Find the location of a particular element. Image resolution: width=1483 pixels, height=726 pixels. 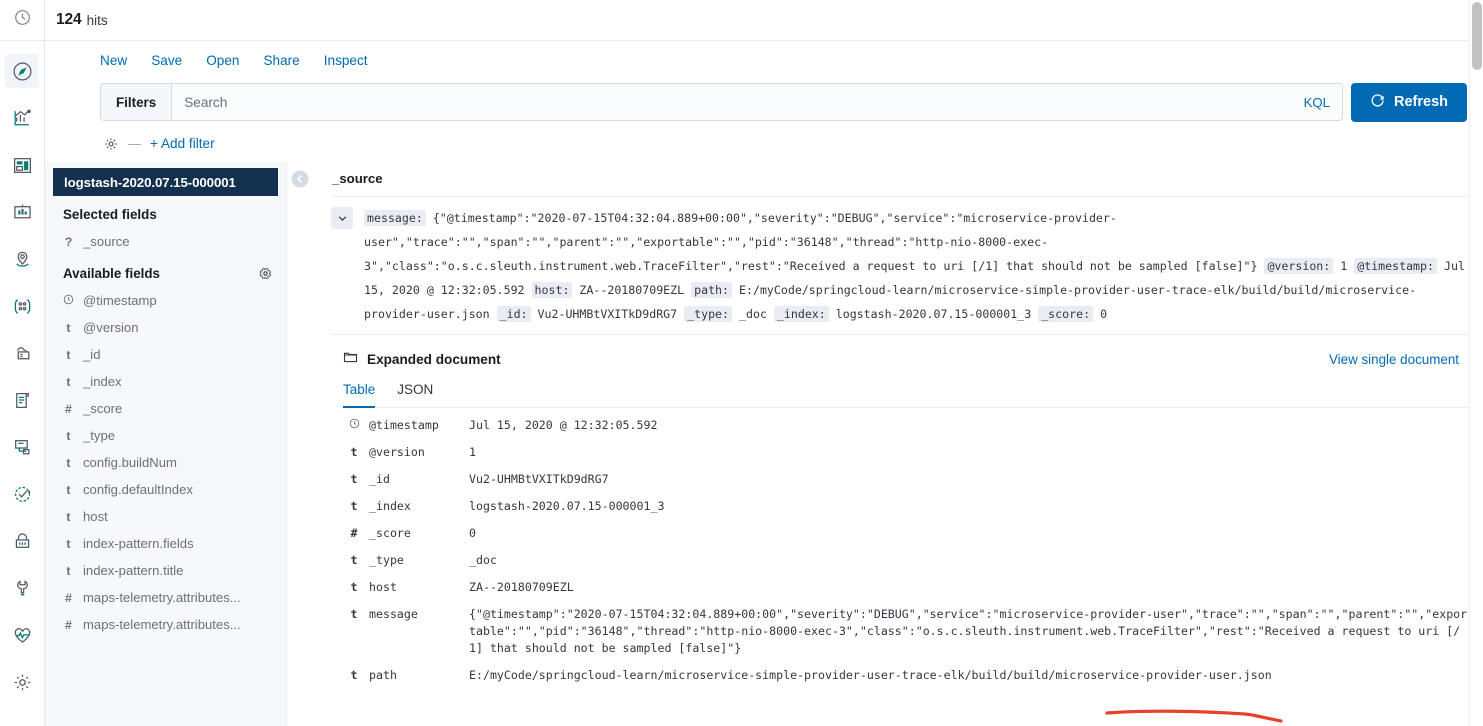

table-row: t _type _doc is located at coordinates (908, 560).